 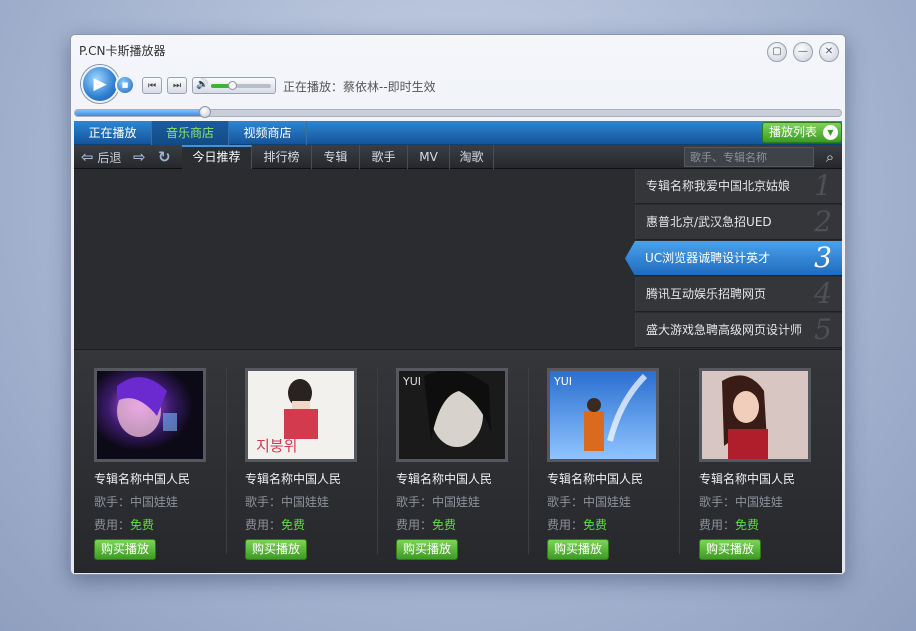 I want to click on forward-arrow-icon: ⇨, so click(x=139, y=157).